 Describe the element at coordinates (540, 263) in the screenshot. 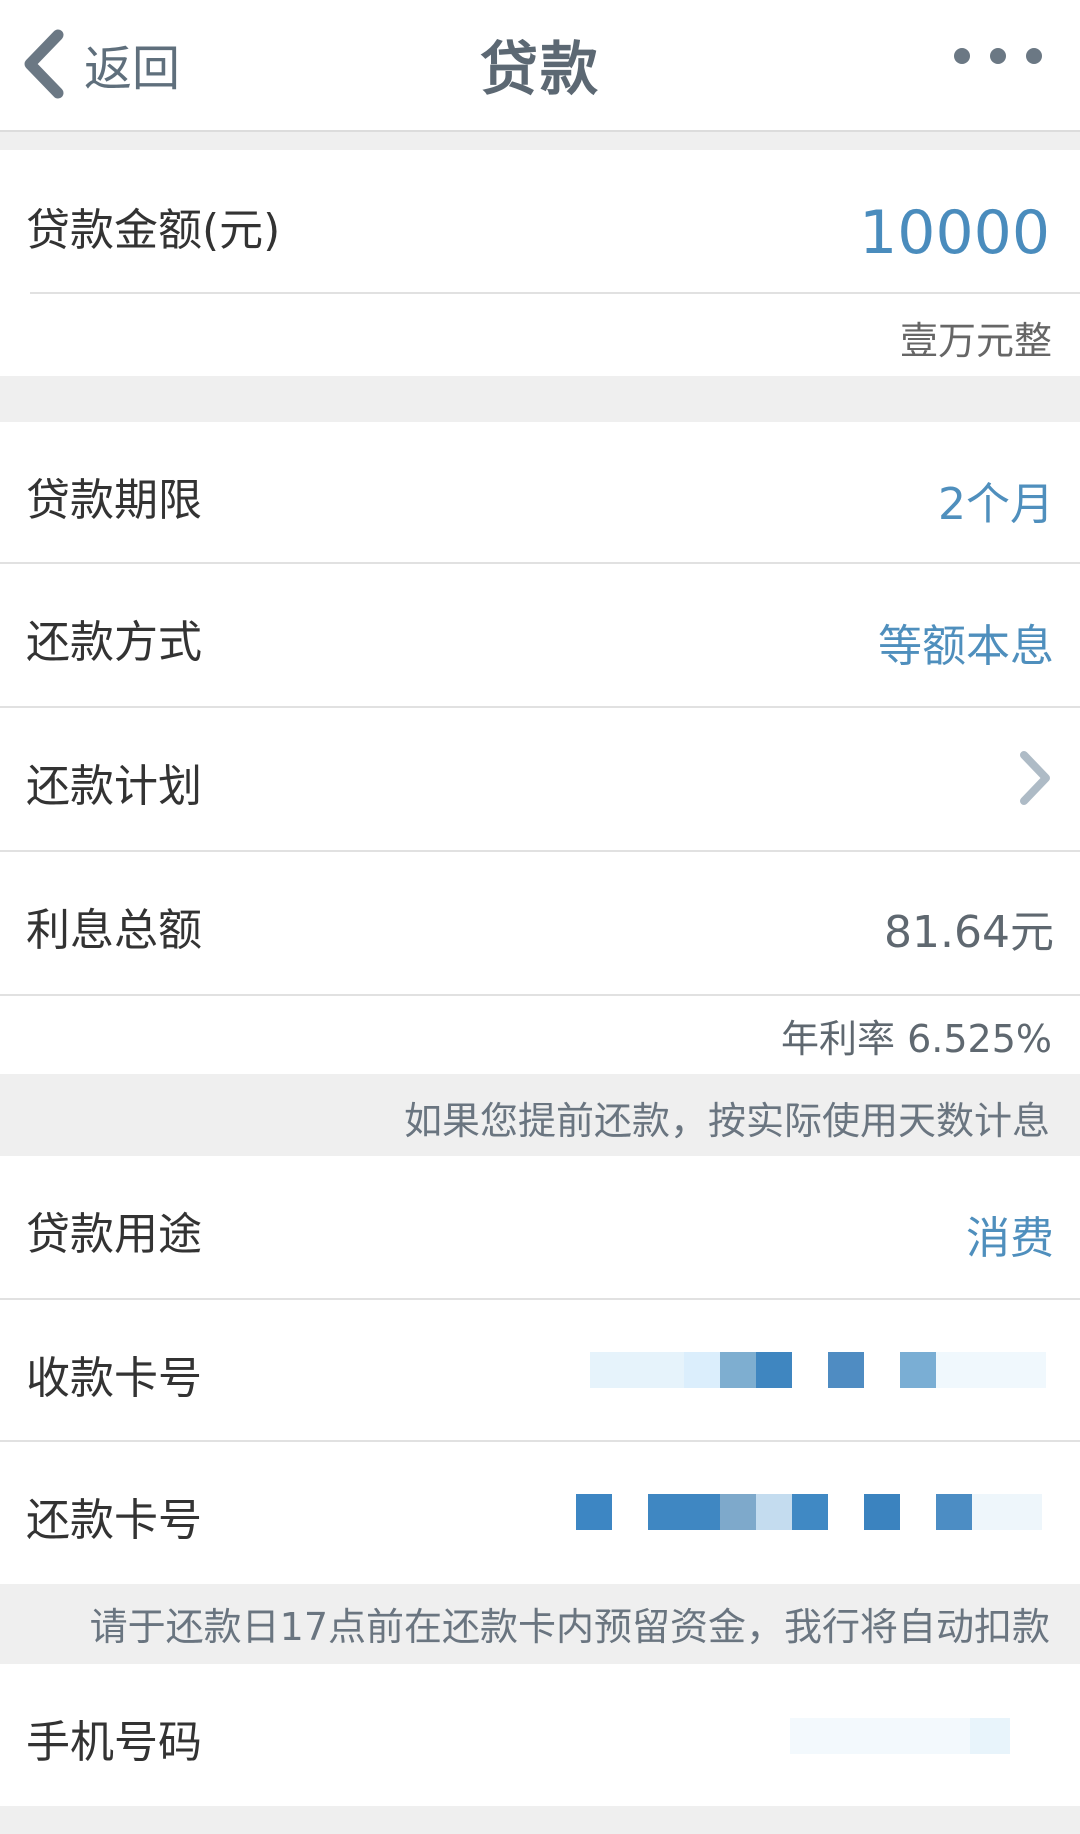

I see `loan-amount-card: 贷款金额(元) 10000 壹万元整` at that location.